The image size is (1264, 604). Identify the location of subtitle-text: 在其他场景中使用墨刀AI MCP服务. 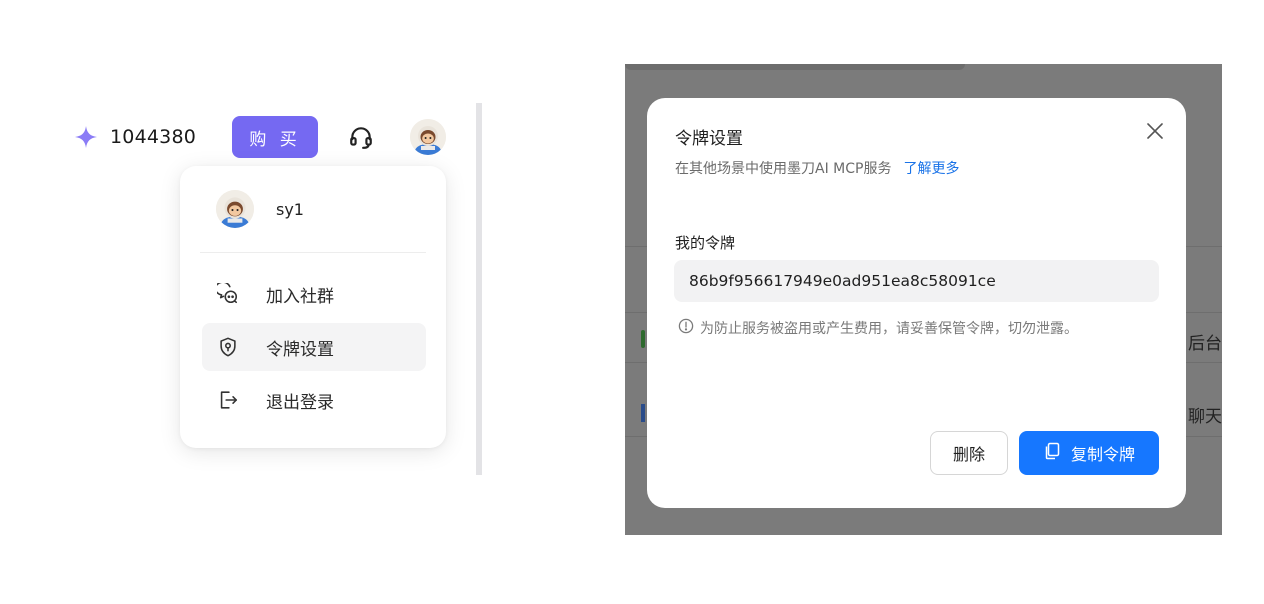
(783, 169).